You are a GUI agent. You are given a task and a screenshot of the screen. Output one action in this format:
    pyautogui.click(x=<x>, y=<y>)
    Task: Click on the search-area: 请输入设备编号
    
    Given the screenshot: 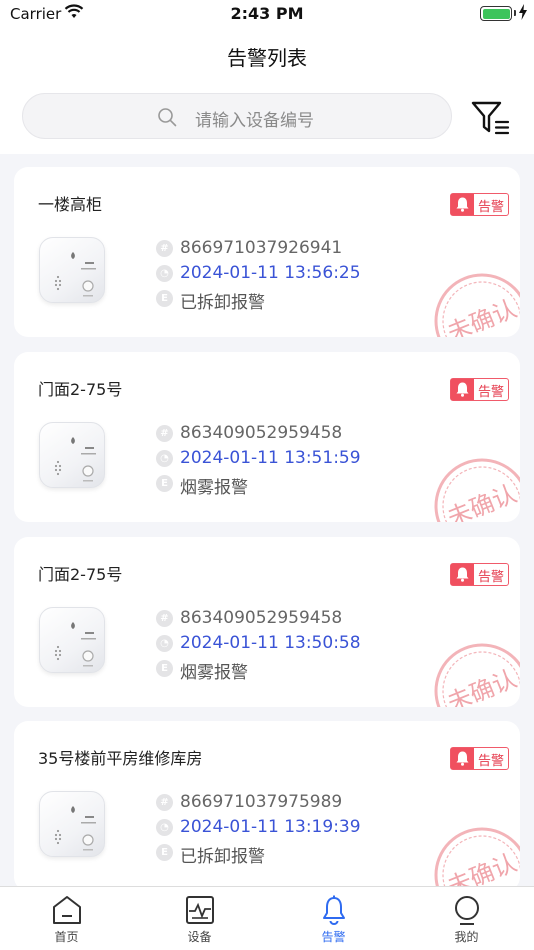 What is the action you would take?
    pyautogui.click(x=267, y=118)
    